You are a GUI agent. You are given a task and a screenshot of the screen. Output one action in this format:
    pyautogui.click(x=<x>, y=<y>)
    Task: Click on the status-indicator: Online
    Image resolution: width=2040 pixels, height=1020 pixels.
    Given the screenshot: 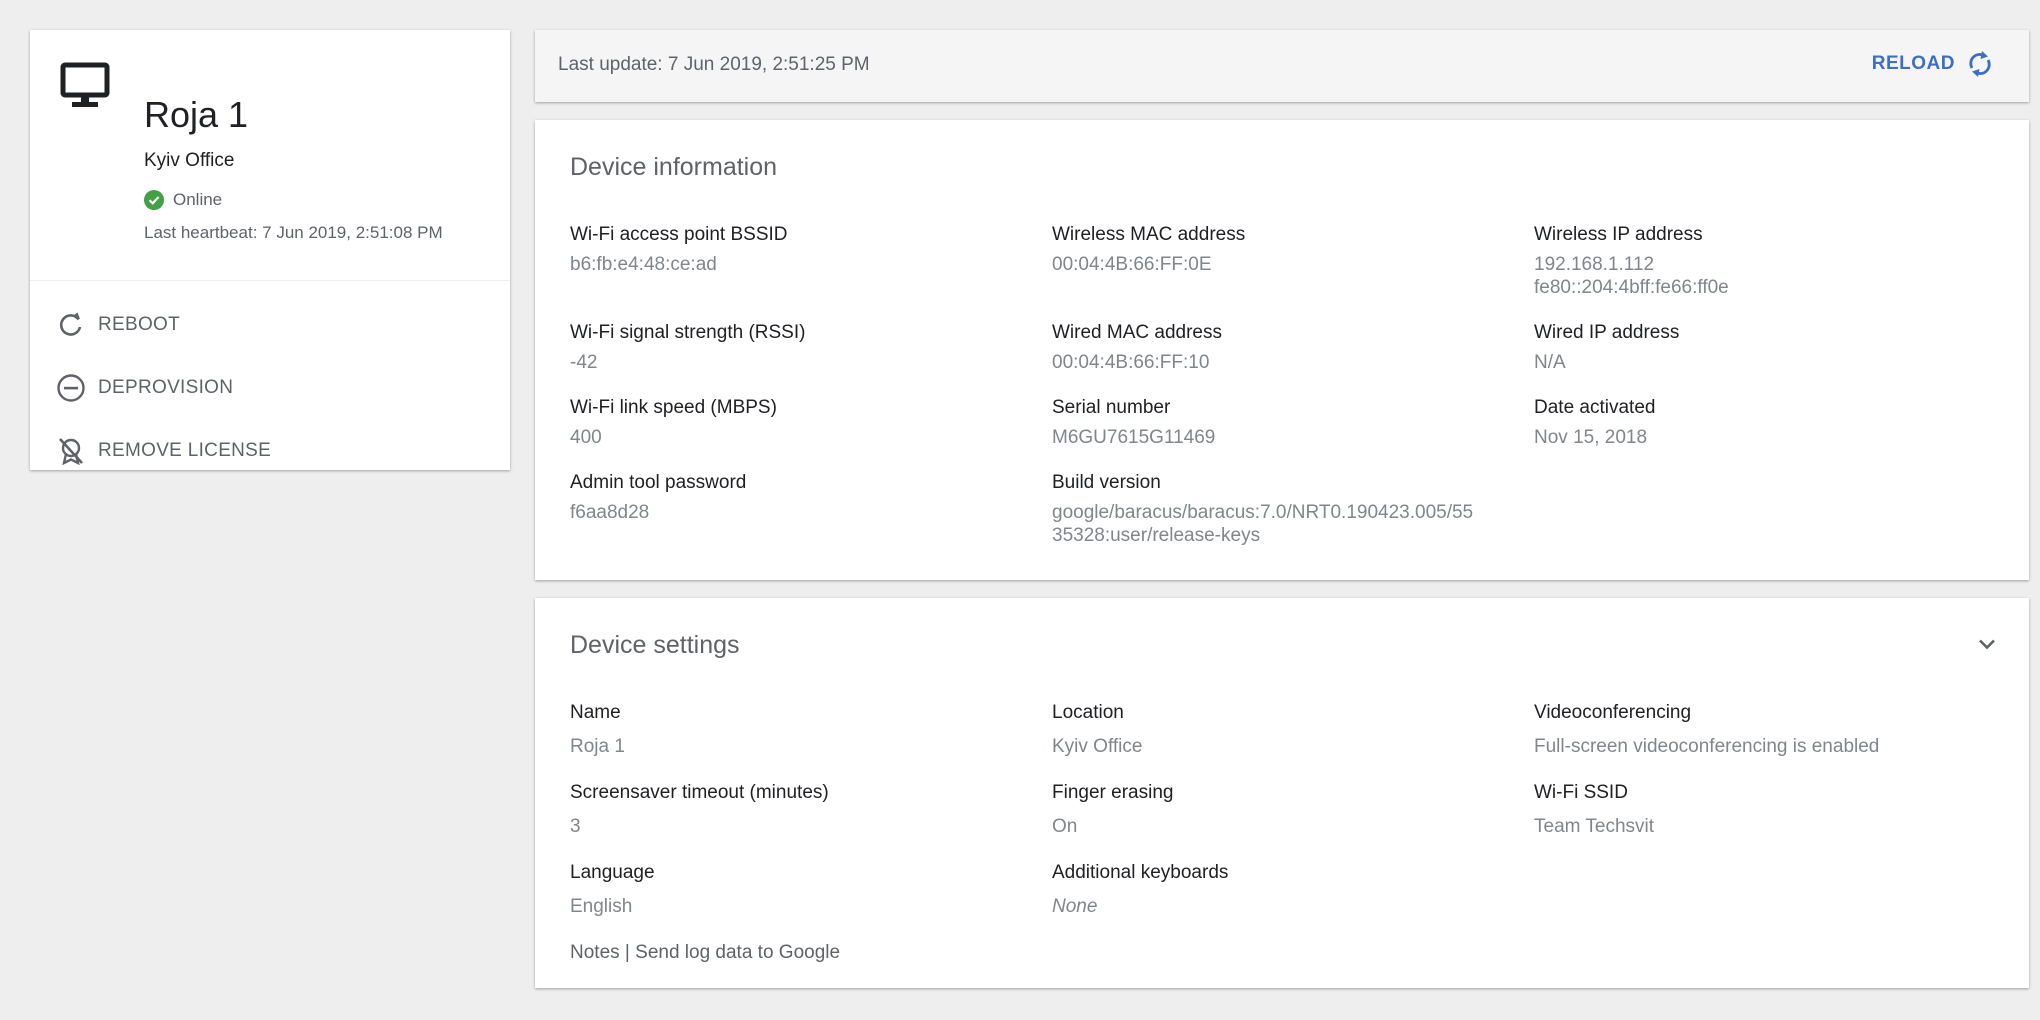 What is the action you would take?
    pyautogui.click(x=183, y=200)
    